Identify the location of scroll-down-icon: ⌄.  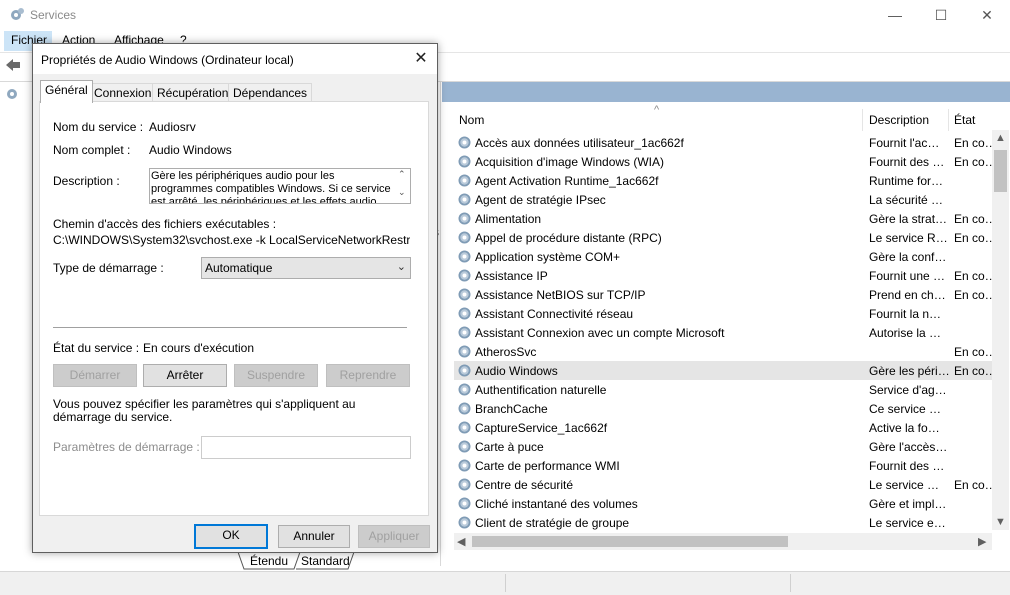
(402, 192).